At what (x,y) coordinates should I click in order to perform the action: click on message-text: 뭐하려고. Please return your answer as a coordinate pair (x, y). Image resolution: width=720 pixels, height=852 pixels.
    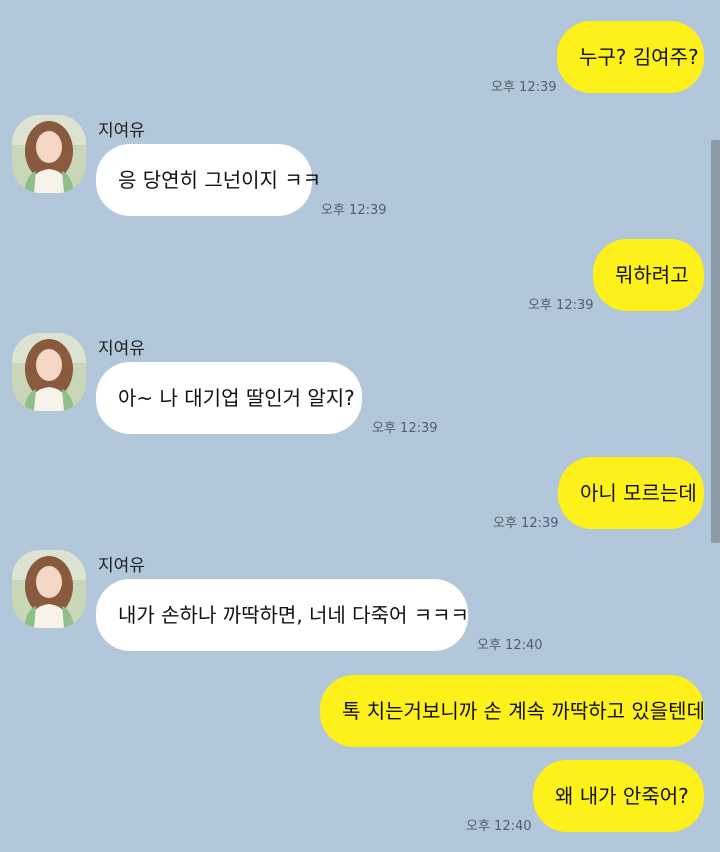
    Looking at the image, I should click on (652, 275).